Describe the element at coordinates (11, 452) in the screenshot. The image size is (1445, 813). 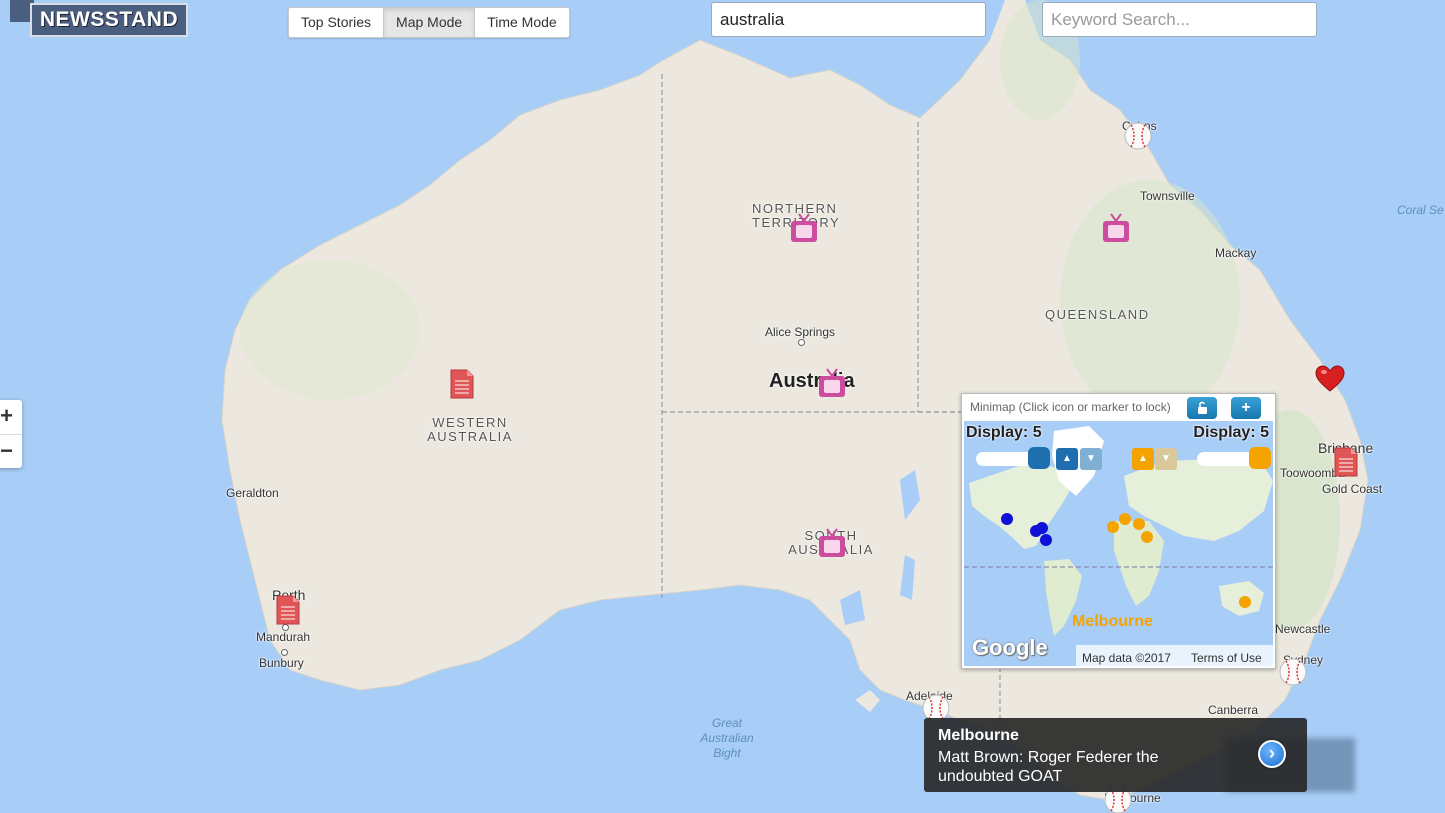
I see `zoom-out-button: −` at that location.